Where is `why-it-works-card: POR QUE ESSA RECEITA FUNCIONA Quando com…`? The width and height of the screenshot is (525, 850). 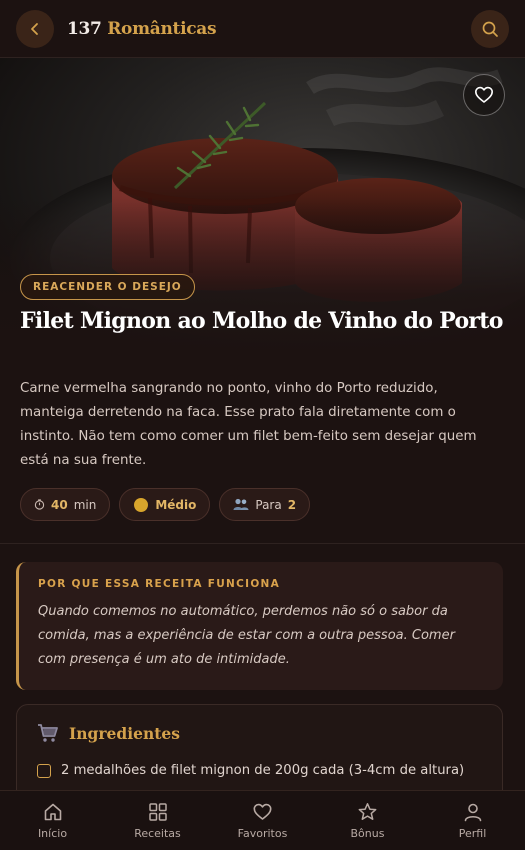 why-it-works-card: POR QUE ESSA RECEITA FUNCIONA Quando com… is located at coordinates (259, 626).